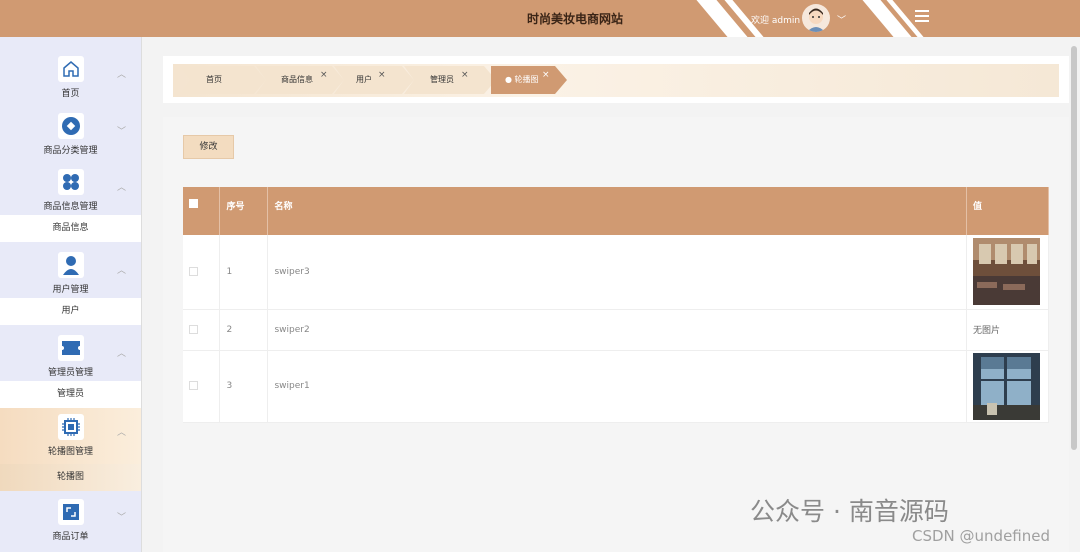 The image size is (1080, 552). What do you see at coordinates (1008, 211) in the screenshot?
I see `column-header: 值` at bounding box center [1008, 211].